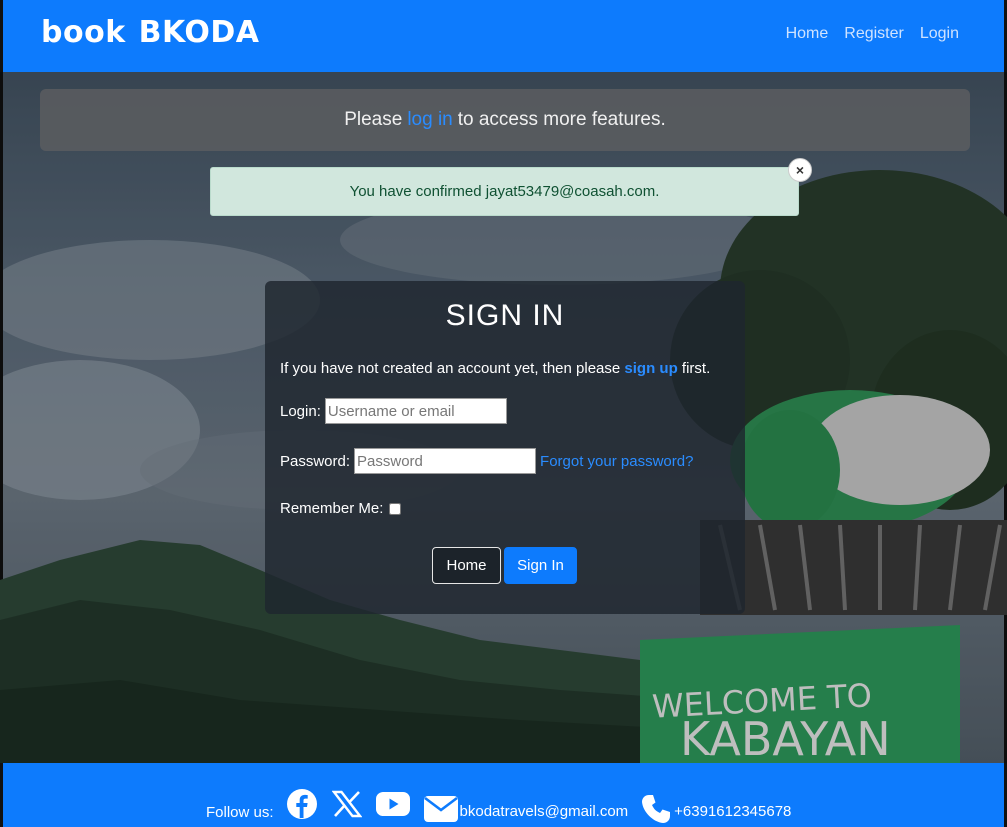 Image resolution: width=1007 pixels, height=827 pixels. I want to click on home-button: Home, so click(466, 565).